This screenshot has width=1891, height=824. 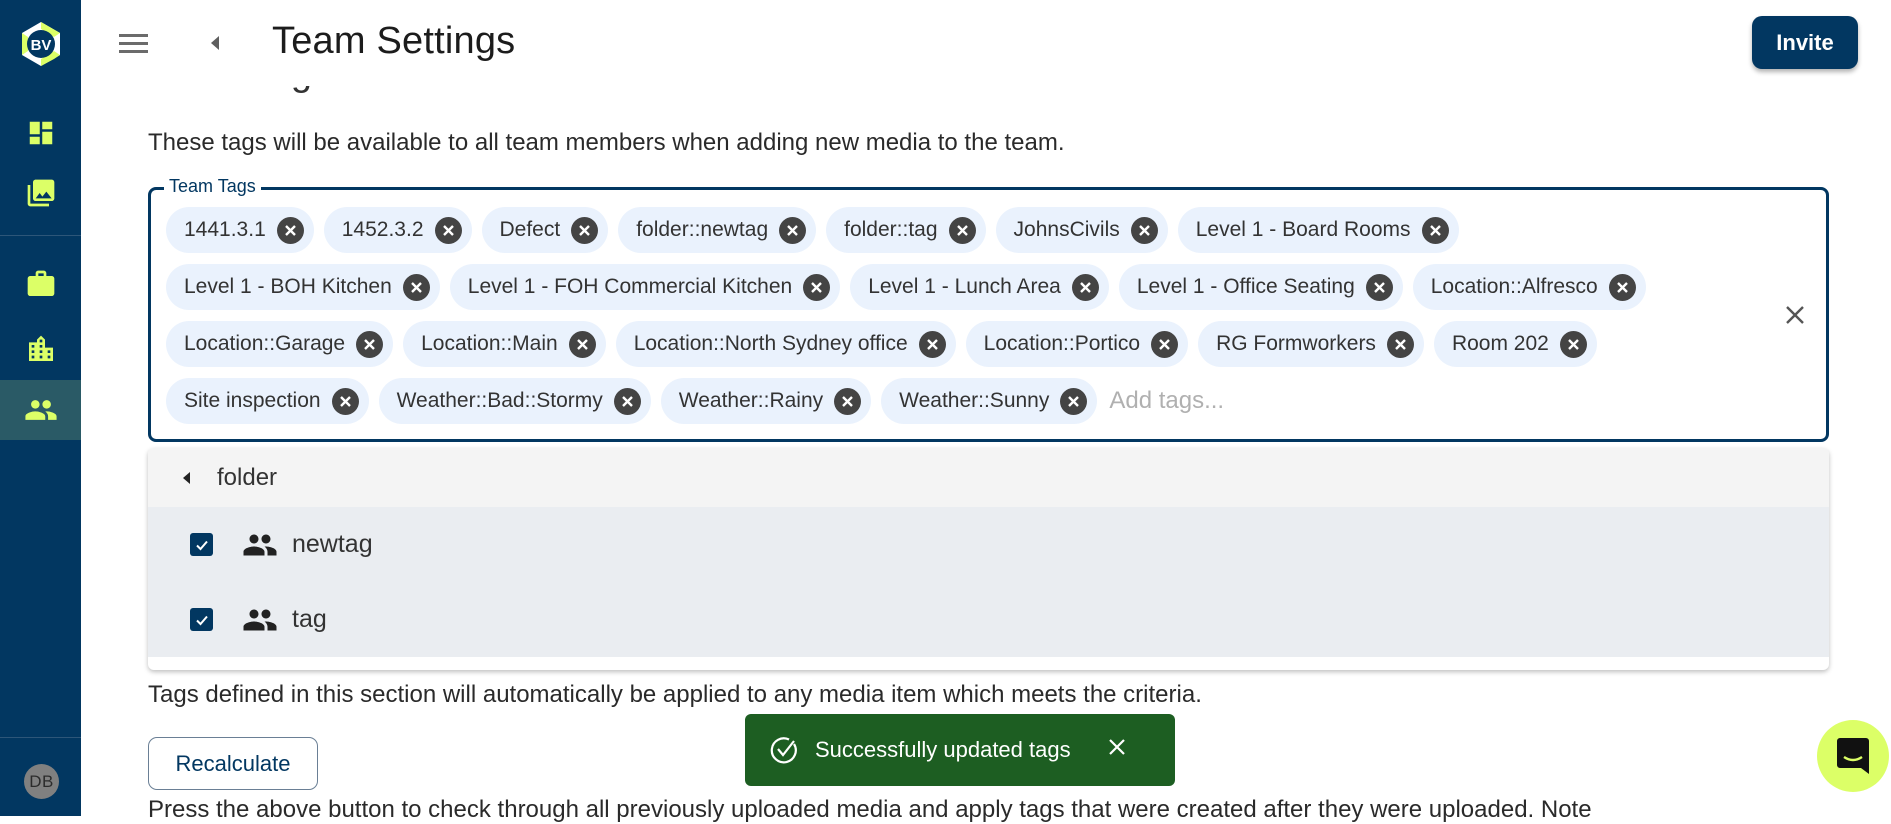 I want to click on dropdown-option: newtag, so click(x=988, y=544).